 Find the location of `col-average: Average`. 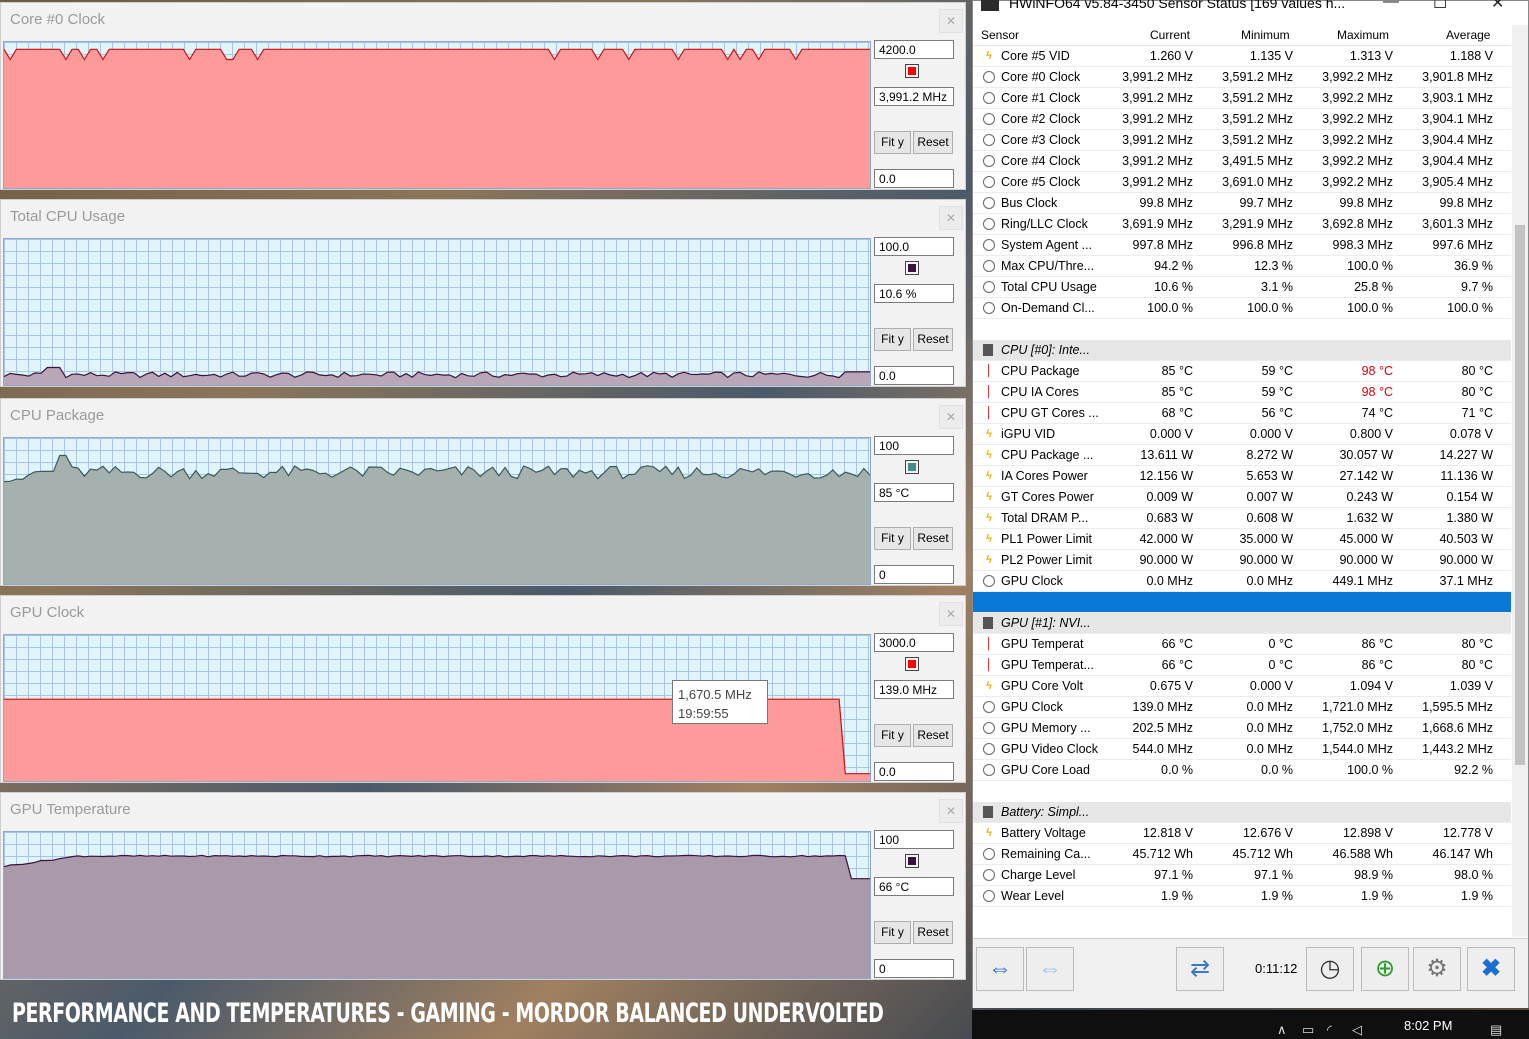

col-average: Average is located at coordinates (1468, 35).